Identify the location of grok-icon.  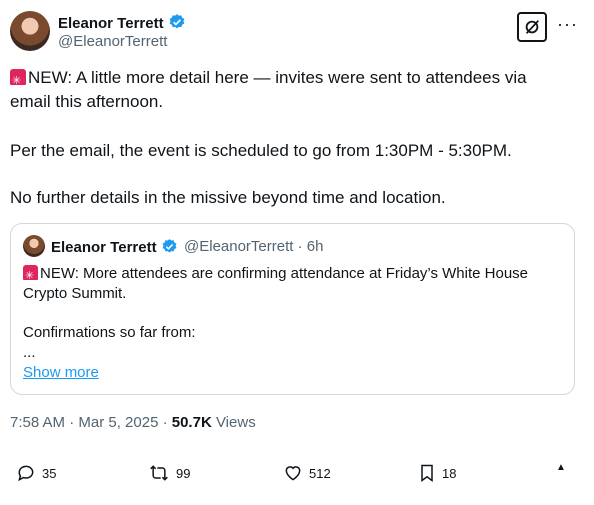
(532, 27).